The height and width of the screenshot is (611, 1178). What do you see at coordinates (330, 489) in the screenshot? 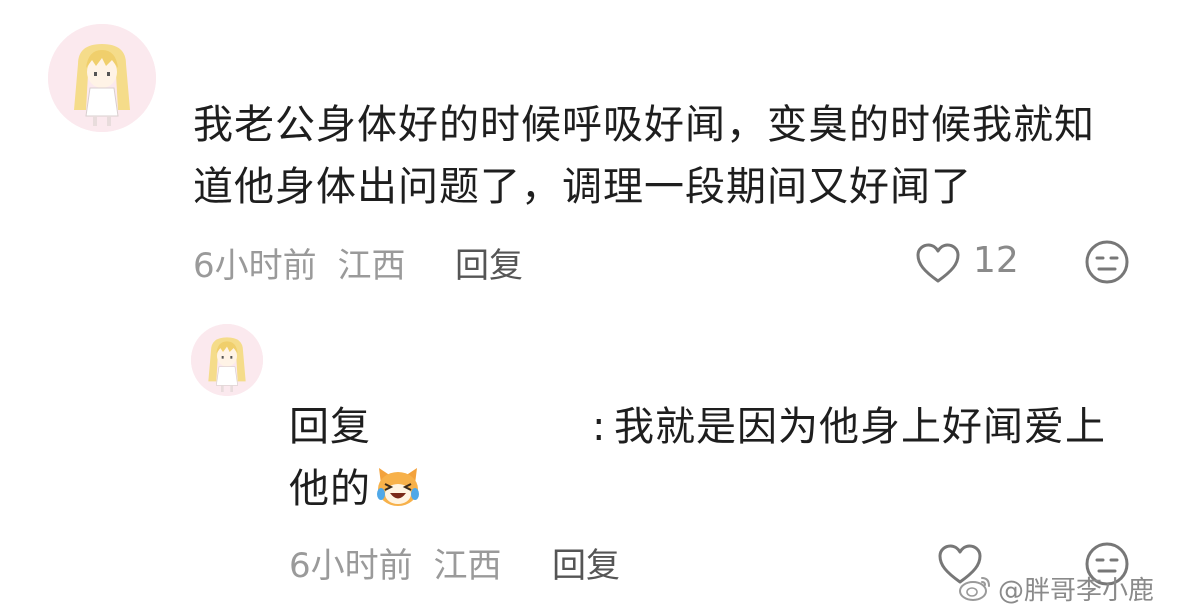
I see `reply-text-second: 他的` at bounding box center [330, 489].